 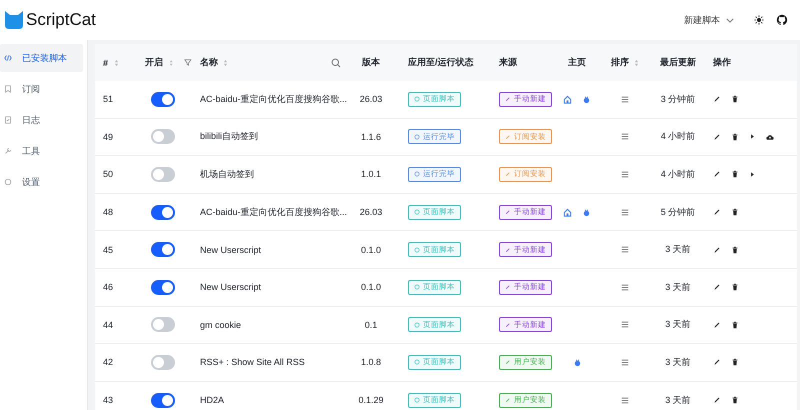 I want to click on column-header: 名称, so click(x=209, y=62).